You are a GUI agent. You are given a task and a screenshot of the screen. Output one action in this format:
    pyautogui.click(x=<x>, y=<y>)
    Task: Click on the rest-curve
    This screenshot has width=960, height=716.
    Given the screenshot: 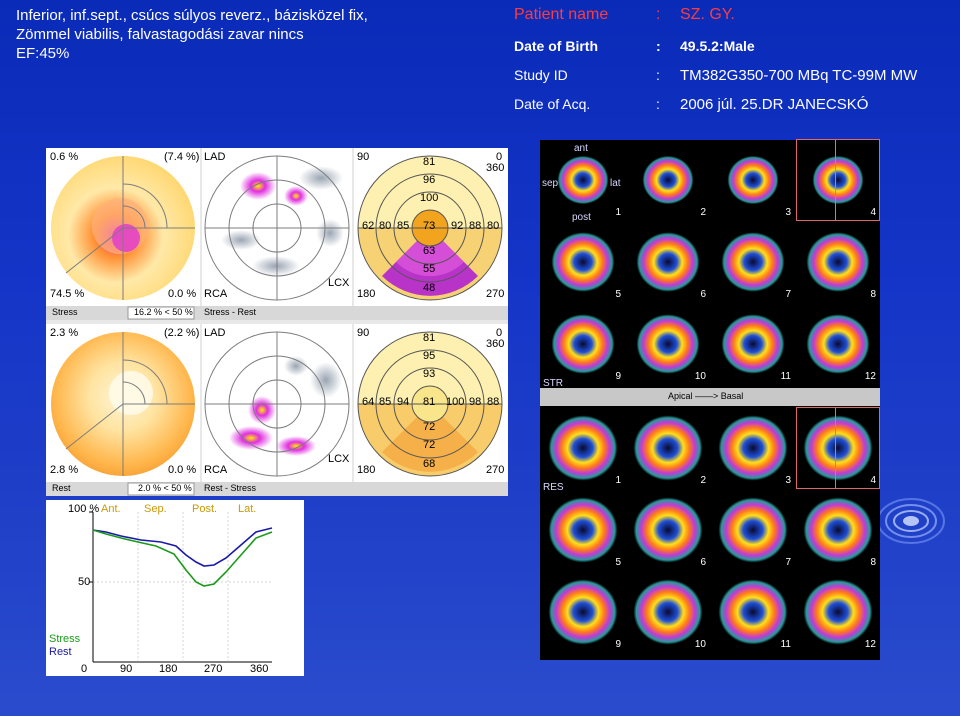 What is the action you would take?
    pyautogui.click(x=182, y=547)
    